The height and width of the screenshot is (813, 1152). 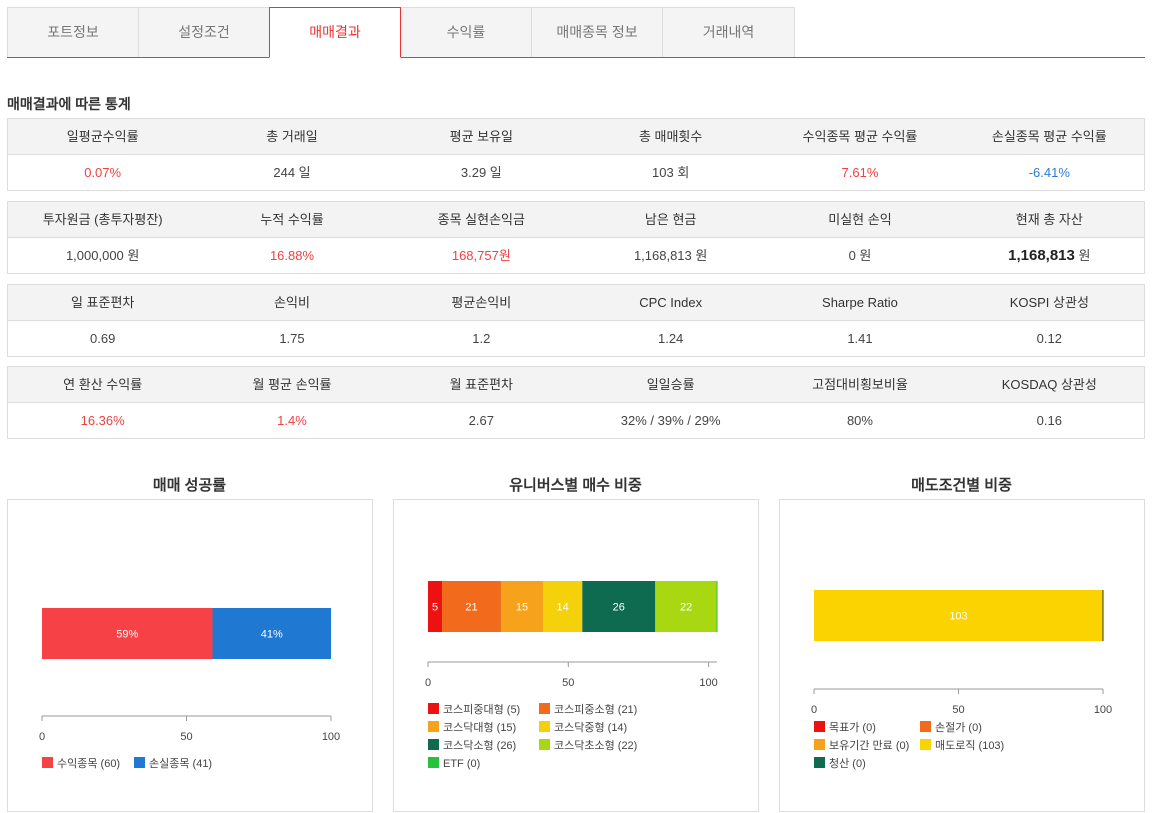 What do you see at coordinates (471, 608) in the screenshot?
I see `bar-data-label: 21` at bounding box center [471, 608].